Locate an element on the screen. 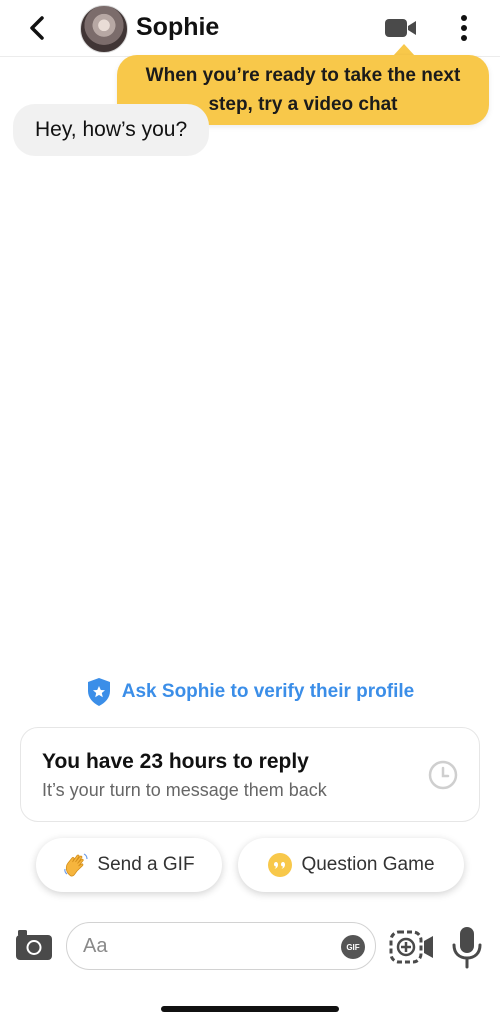 The image size is (500, 1022). snap-video-icon is located at coordinates (412, 947).